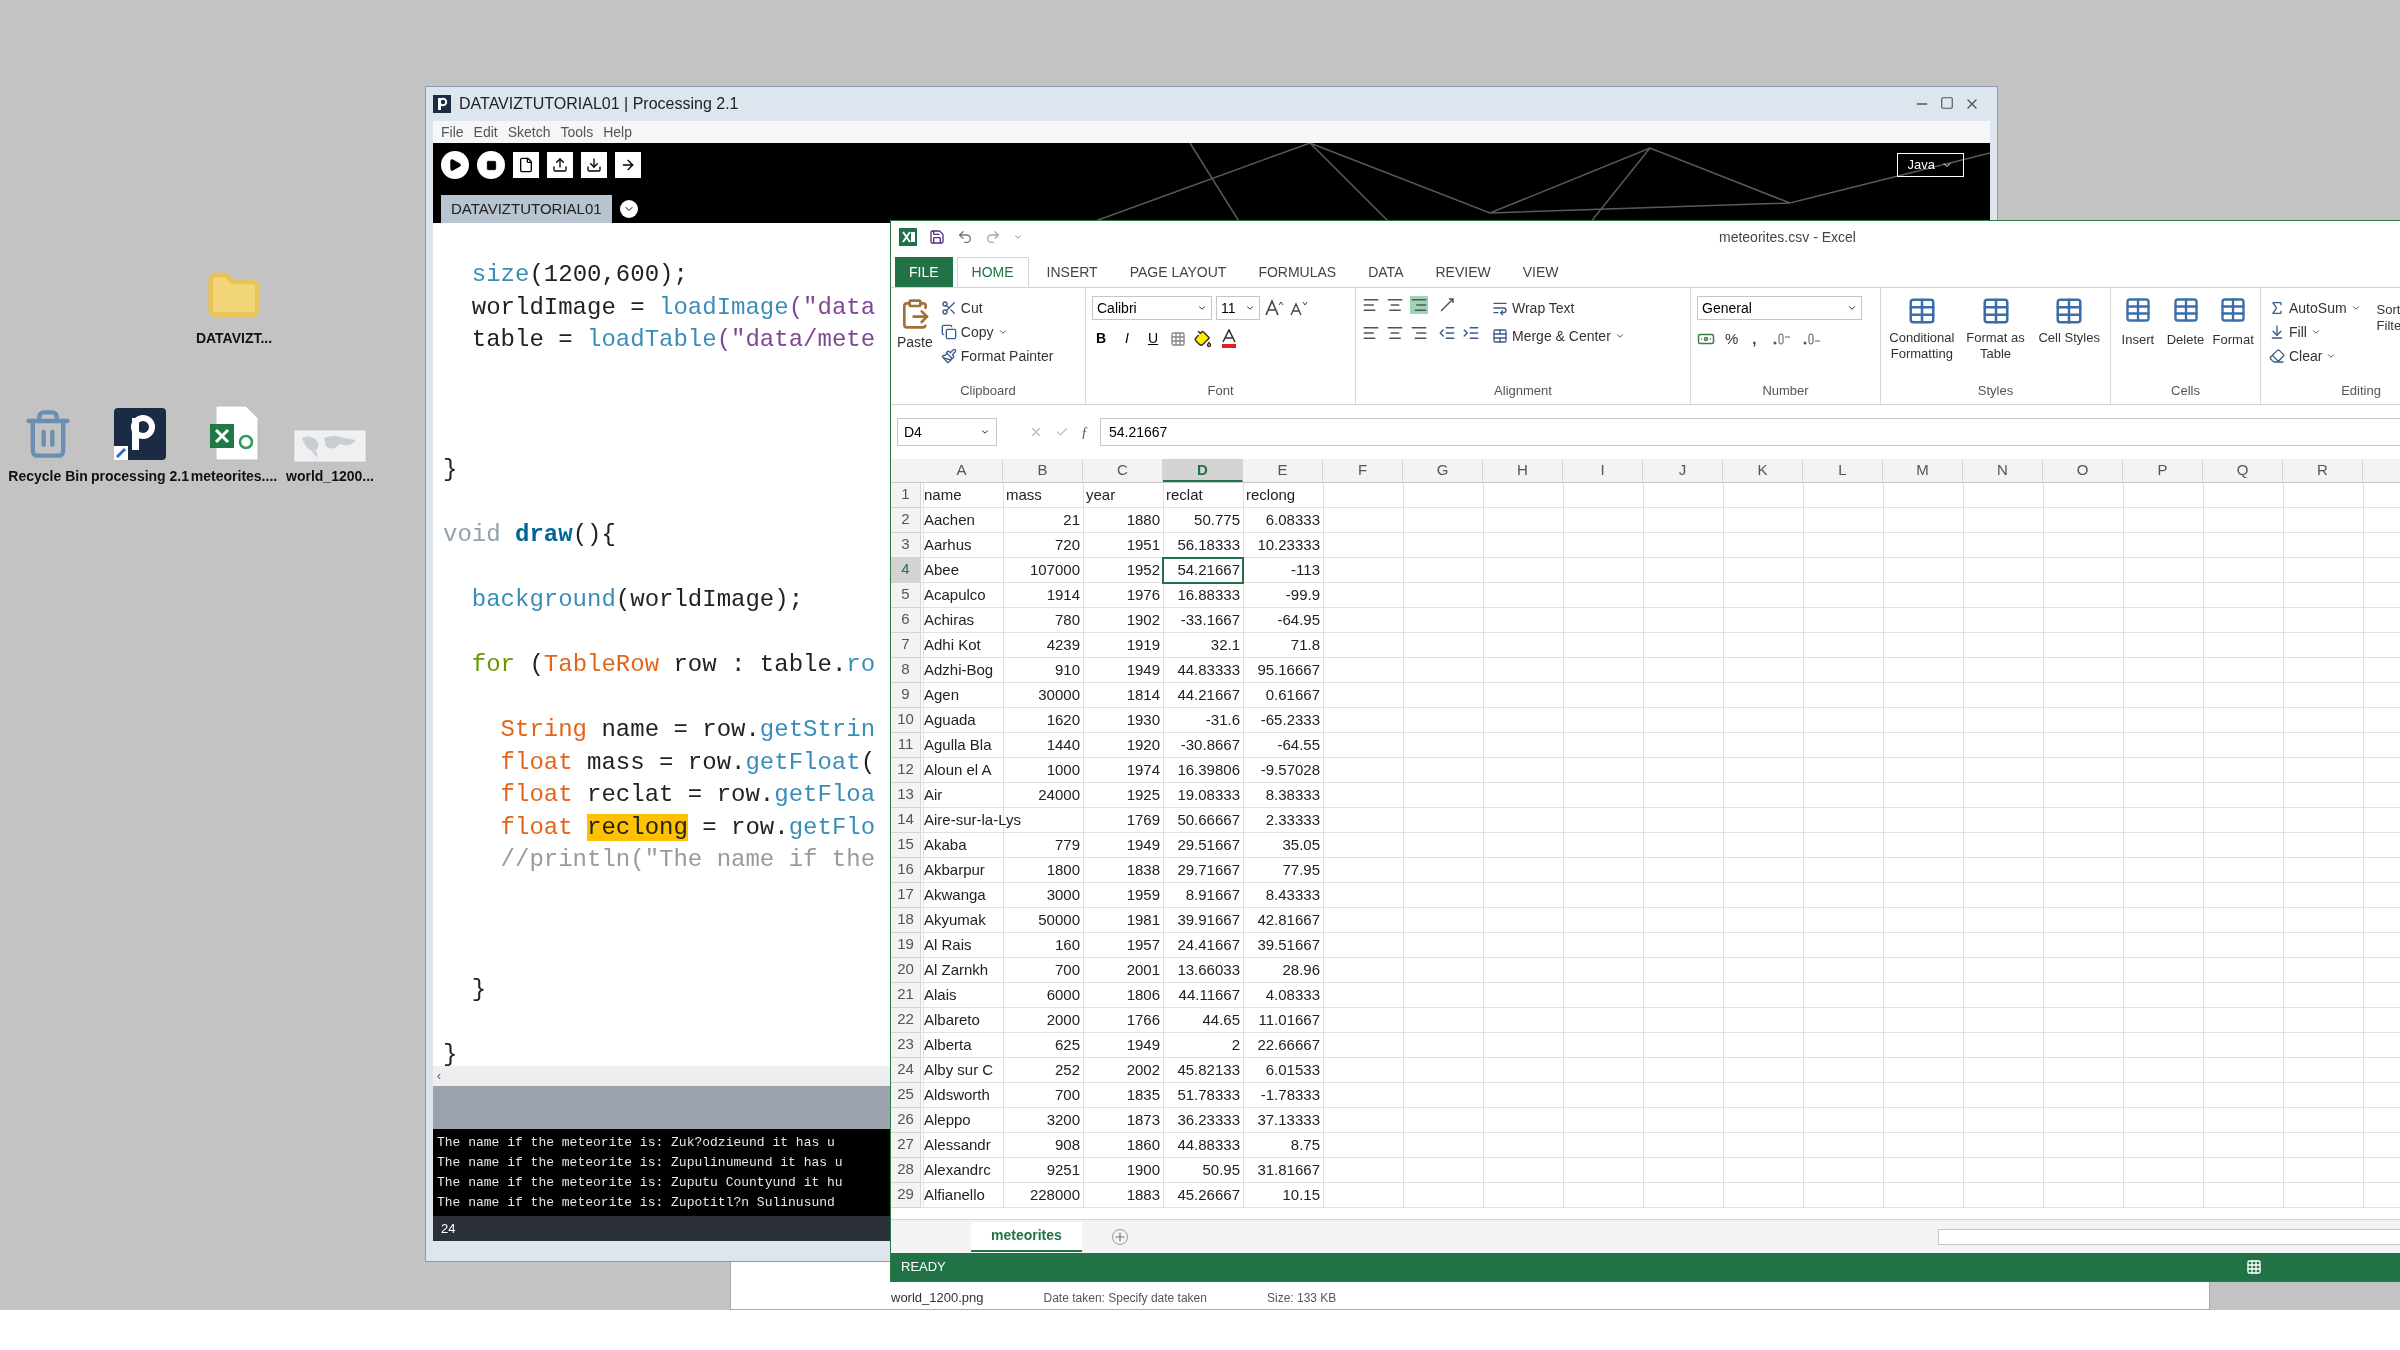  Describe the element at coordinates (906, 770) in the screenshot. I see `row-header: 12` at that location.